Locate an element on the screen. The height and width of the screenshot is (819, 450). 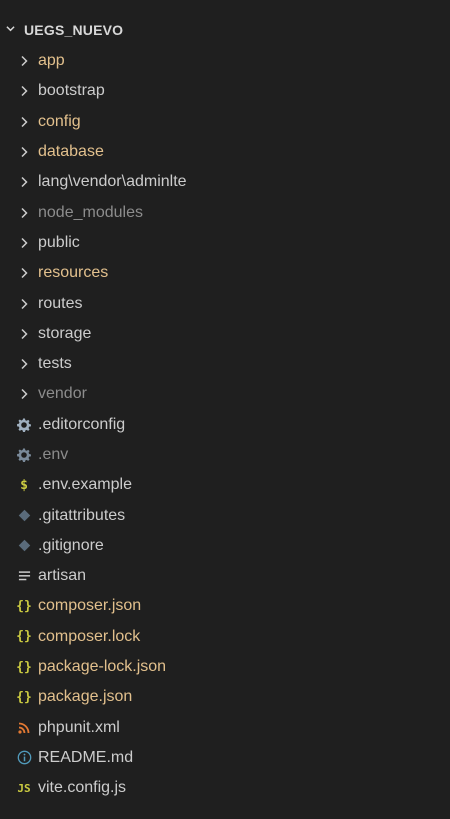
file-item: .gitattributes is located at coordinates (225, 515).